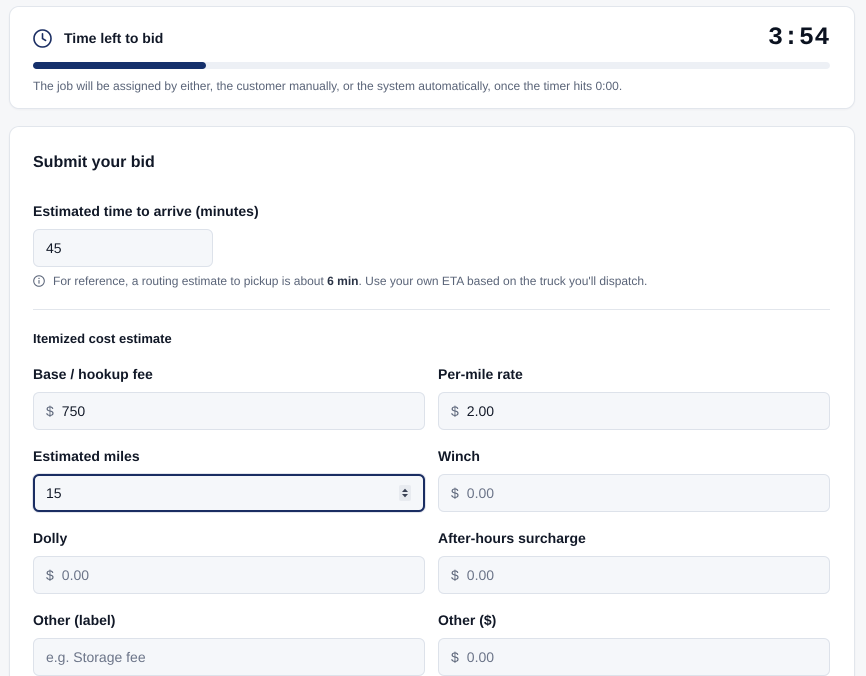 This screenshot has width=866, height=676. What do you see at coordinates (50, 538) in the screenshot?
I see `field-label: Dolly` at bounding box center [50, 538].